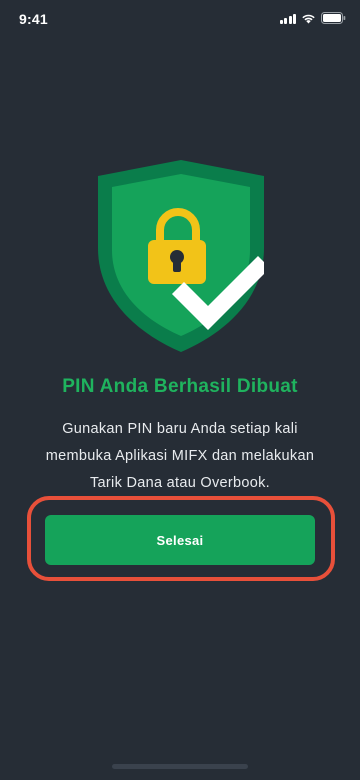 This screenshot has width=360, height=780. Describe the element at coordinates (180, 483) in the screenshot. I see `description-line: Tarik Dana atau Overbook.` at that location.